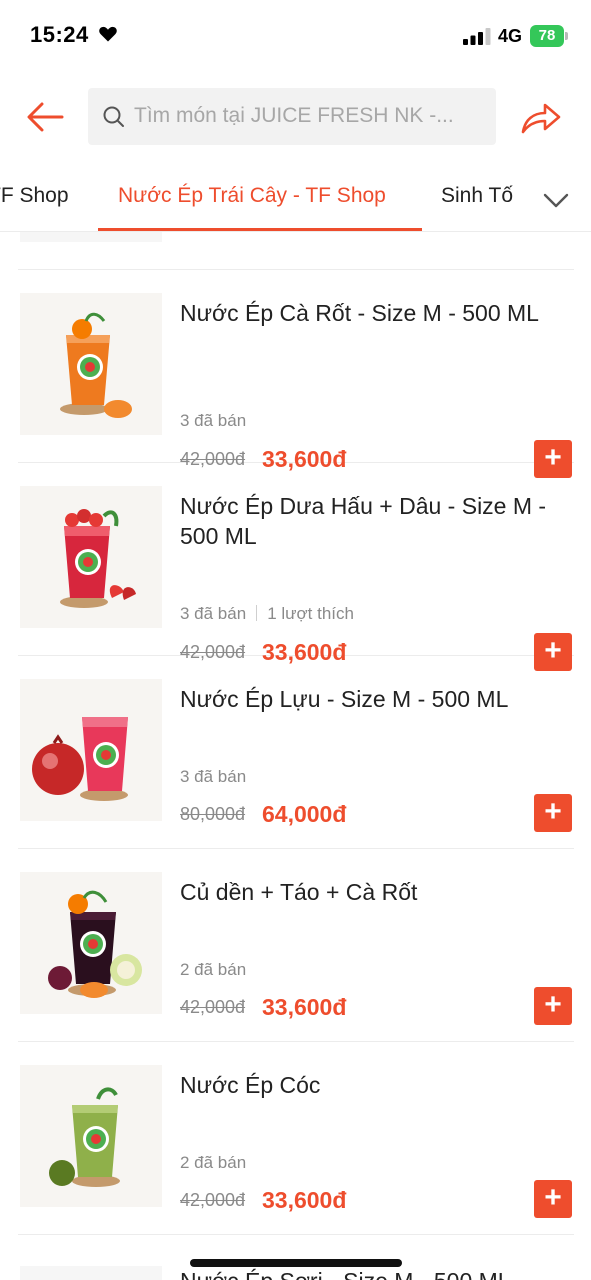 This screenshot has height=1280, width=591. Describe the element at coordinates (252, 196) in the screenshot. I see `tab-nuoc-ep-trai-cay: Nước Ép Trái Cây - TF Shop` at that location.